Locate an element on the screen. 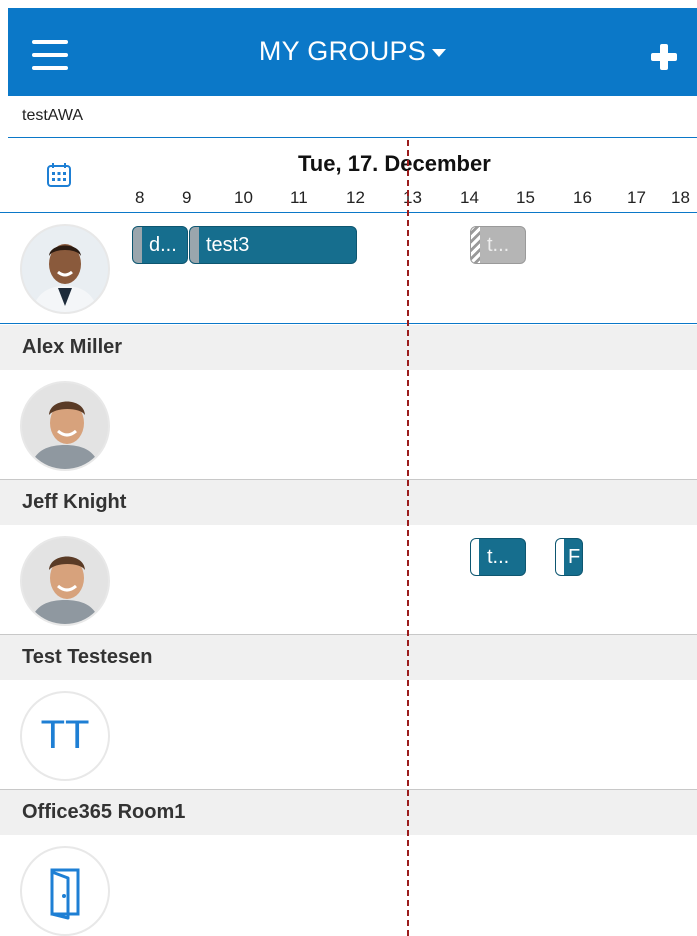 The image size is (697, 936). top-bar: MY GROUPS is located at coordinates (352, 52).